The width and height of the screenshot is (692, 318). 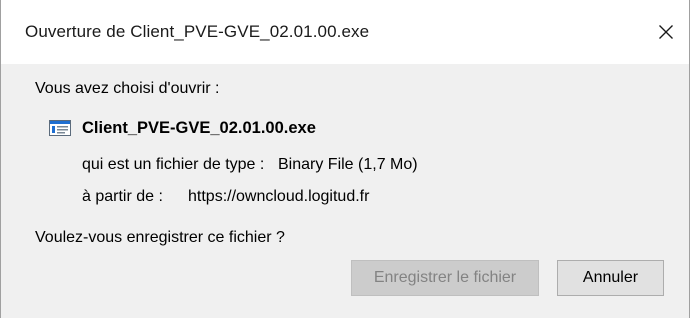 What do you see at coordinates (122, 196) in the screenshot?
I see `source-label: à partir de :` at bounding box center [122, 196].